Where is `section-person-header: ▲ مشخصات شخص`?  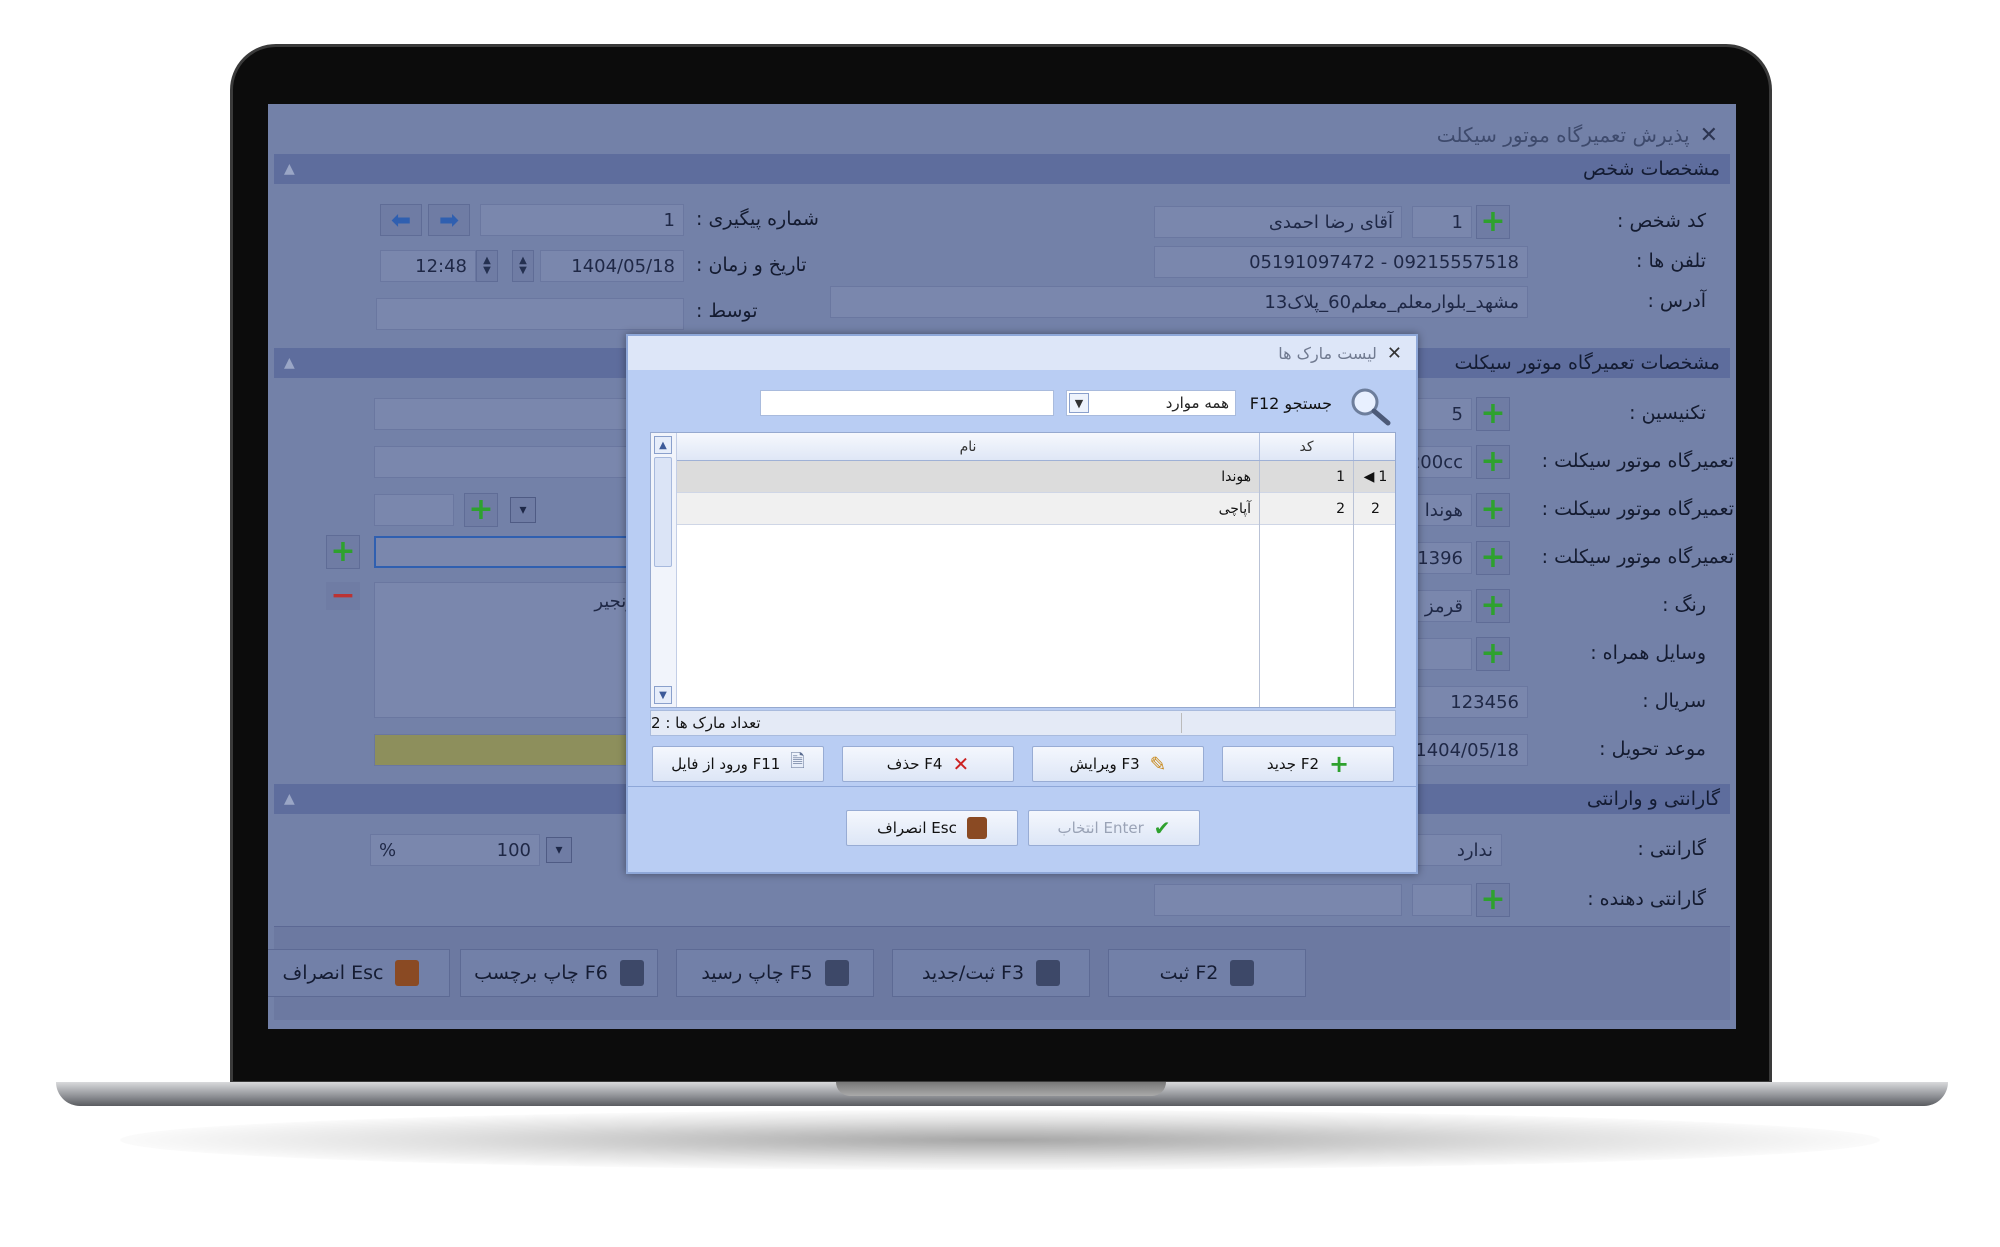
section-person-header: ▲ مشخصات شخص is located at coordinates (1002, 169).